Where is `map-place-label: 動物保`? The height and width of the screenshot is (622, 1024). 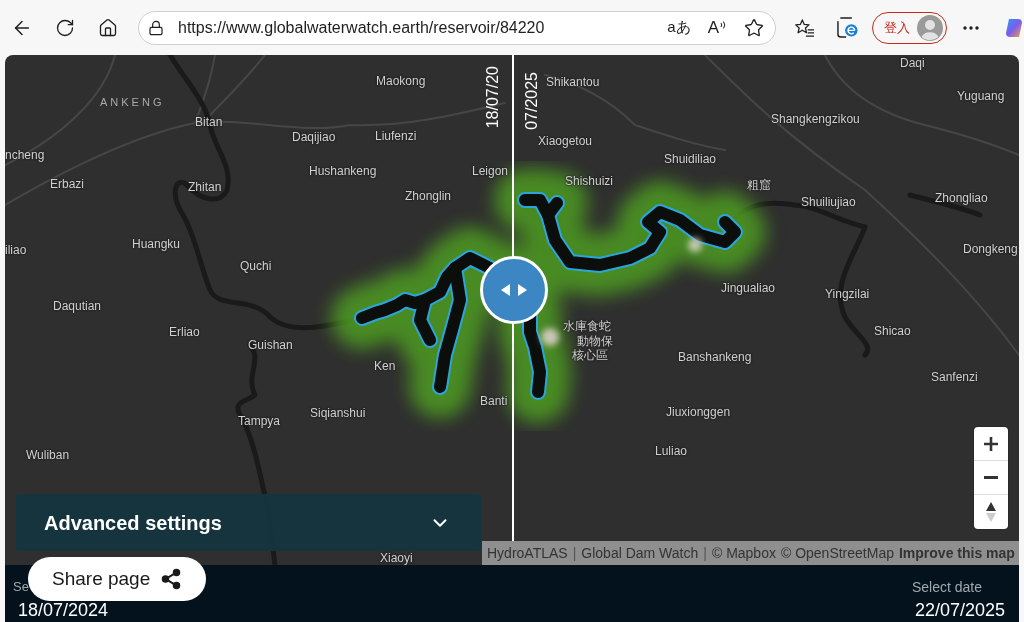 map-place-label: 動物保 is located at coordinates (595, 341).